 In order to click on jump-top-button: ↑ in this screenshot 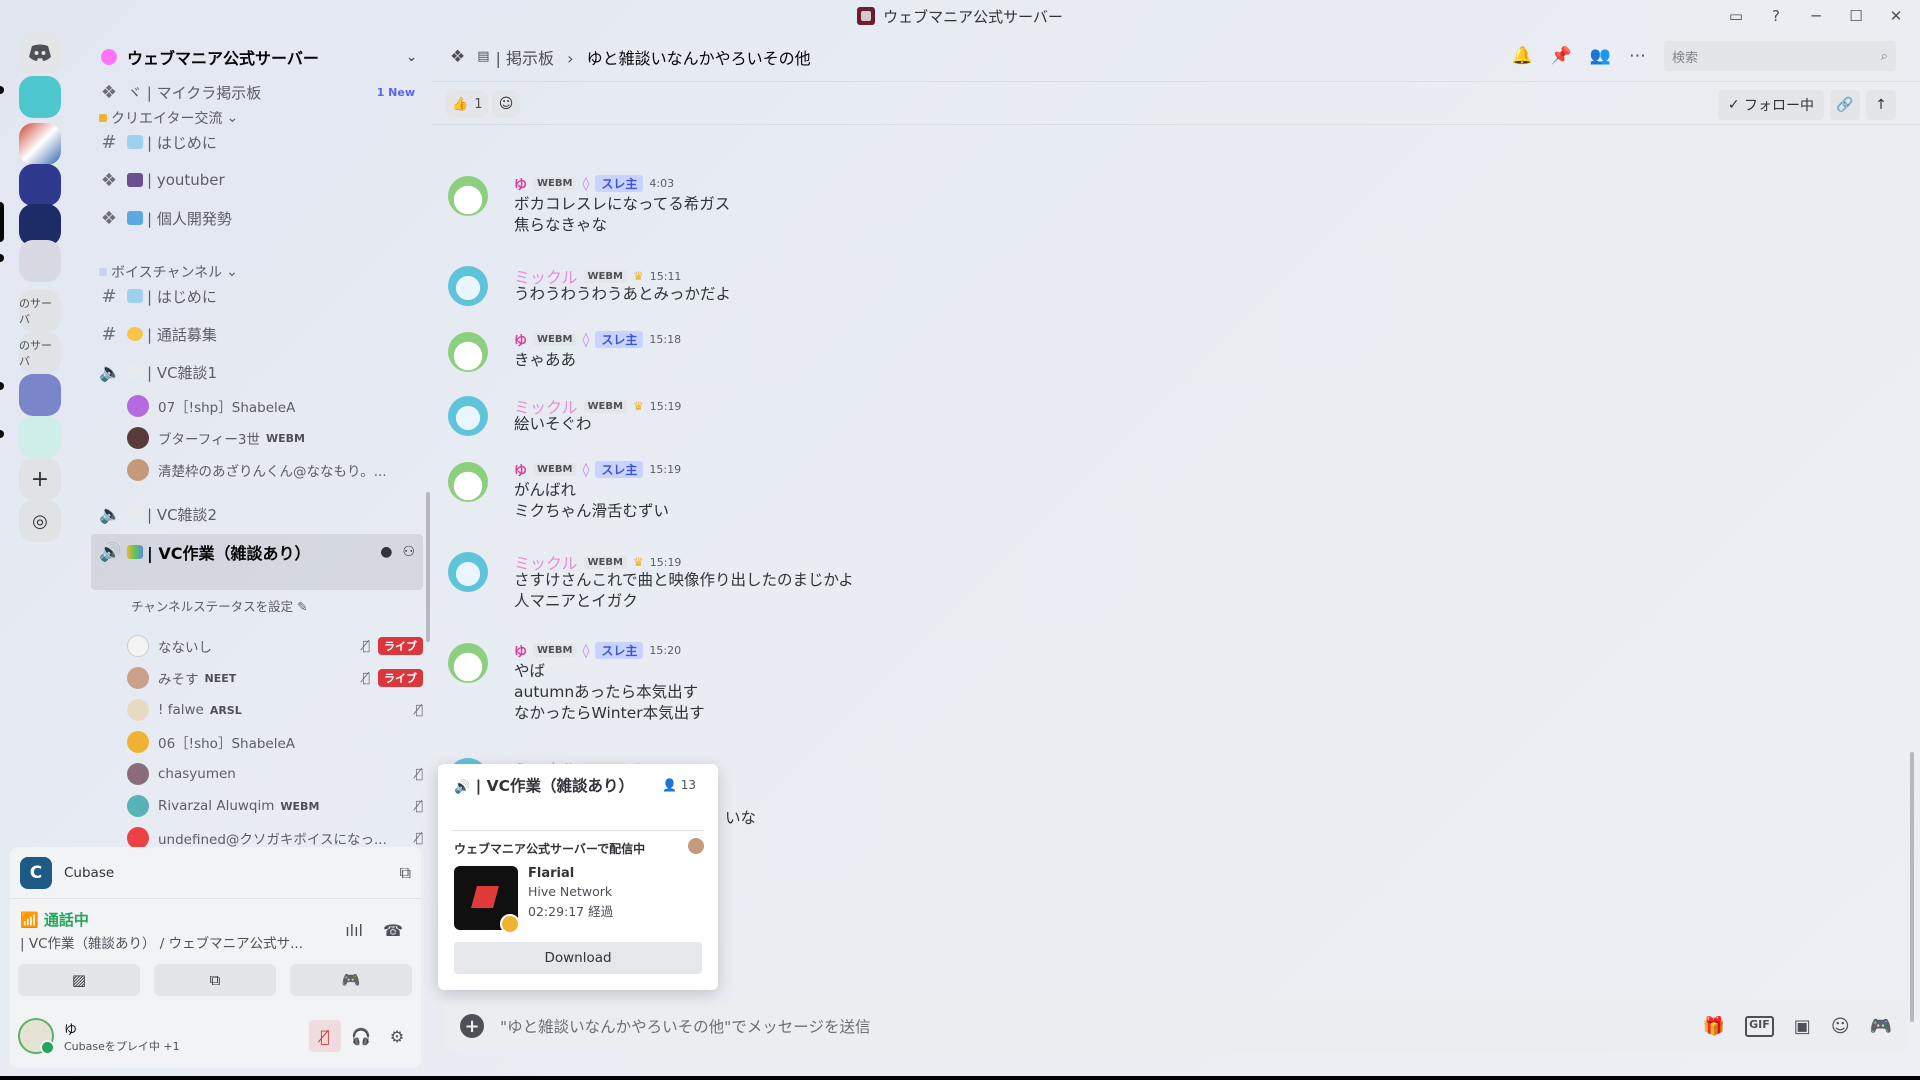, I will do `click(1881, 105)`.